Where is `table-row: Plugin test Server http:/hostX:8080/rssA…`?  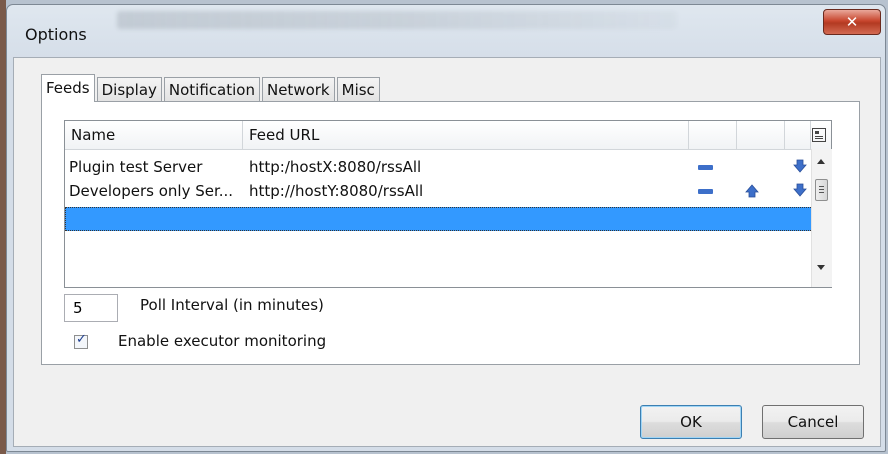 table-row: Plugin test Server http:/hostX:8080/rssA… is located at coordinates (448, 167).